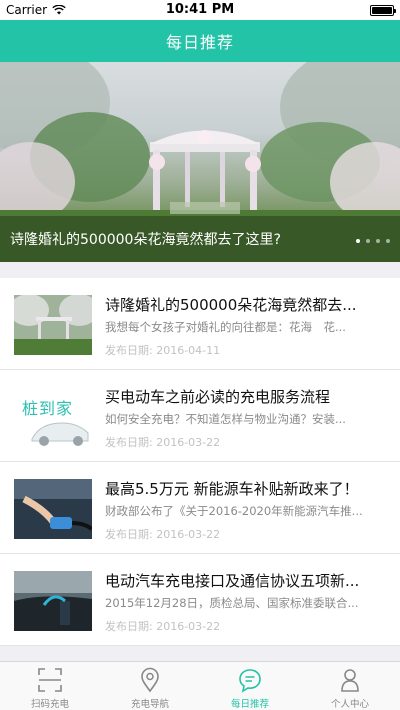 This screenshot has height=710, width=400. What do you see at coordinates (53, 417) in the screenshot?
I see `zhuangdaojia-logo-thumbnail: 桩到家` at bounding box center [53, 417].